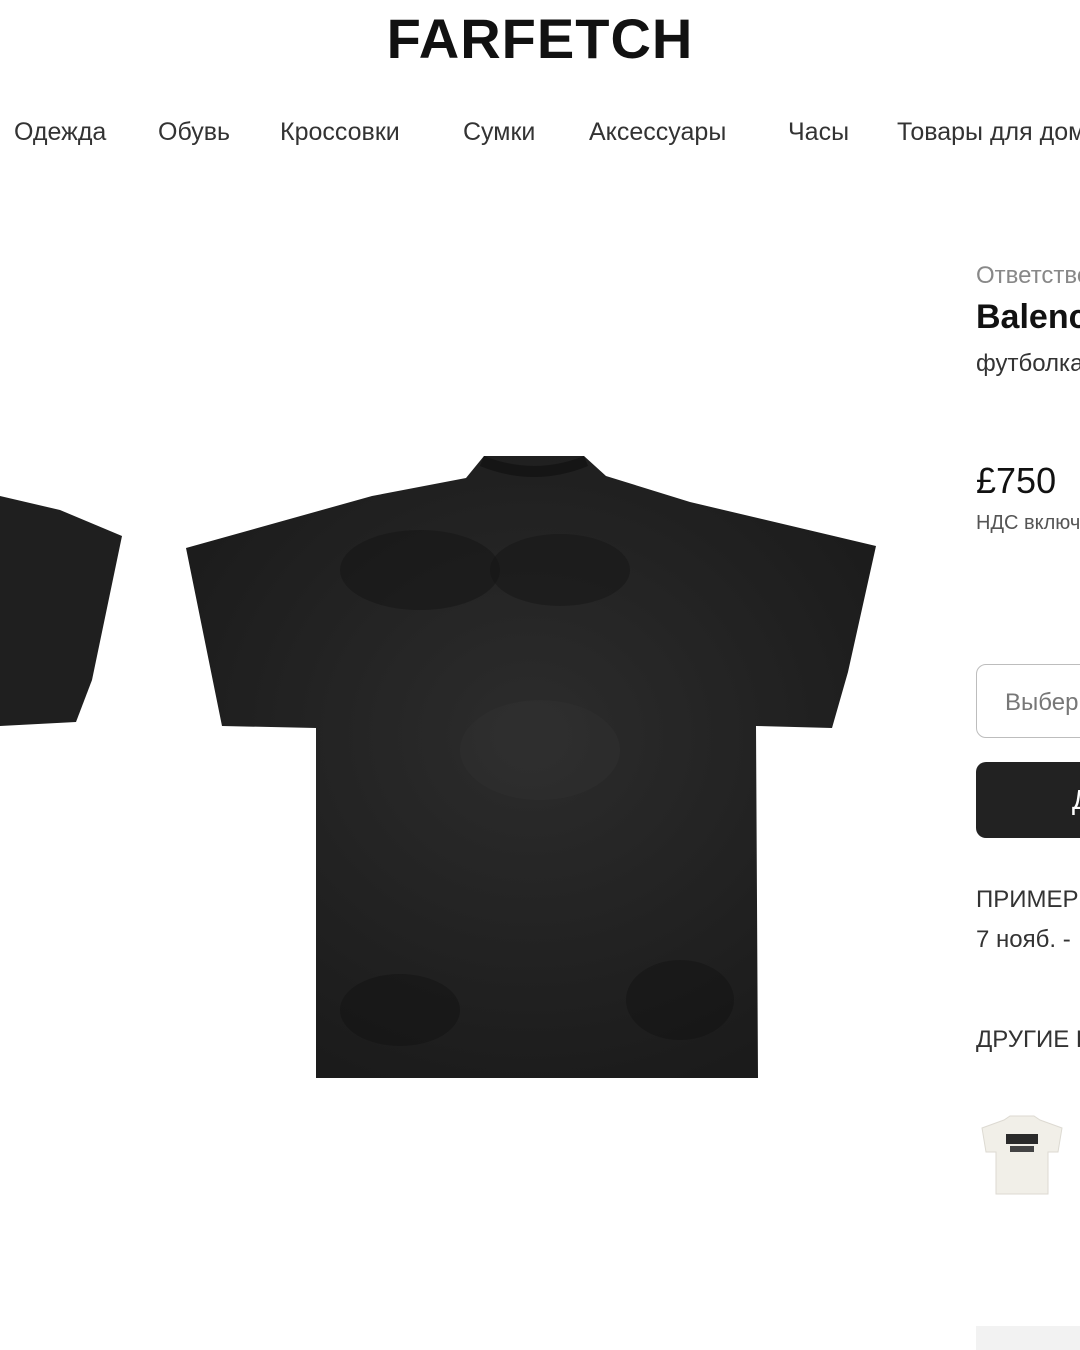 Image resolution: width=1080 pixels, height=1350 pixels. Describe the element at coordinates (1028, 800) in the screenshot. I see `add-to-bag-button: Добавить в корзину` at that location.